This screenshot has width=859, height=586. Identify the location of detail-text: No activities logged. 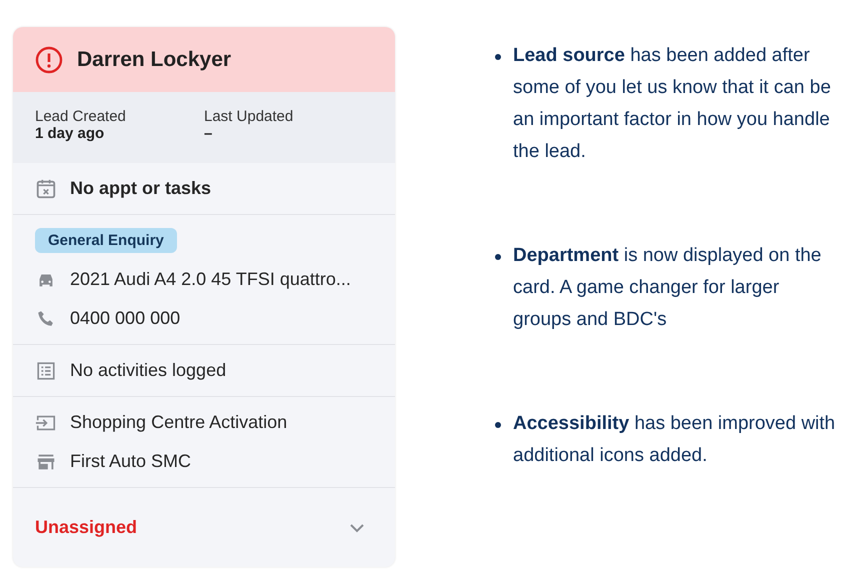
(148, 370).